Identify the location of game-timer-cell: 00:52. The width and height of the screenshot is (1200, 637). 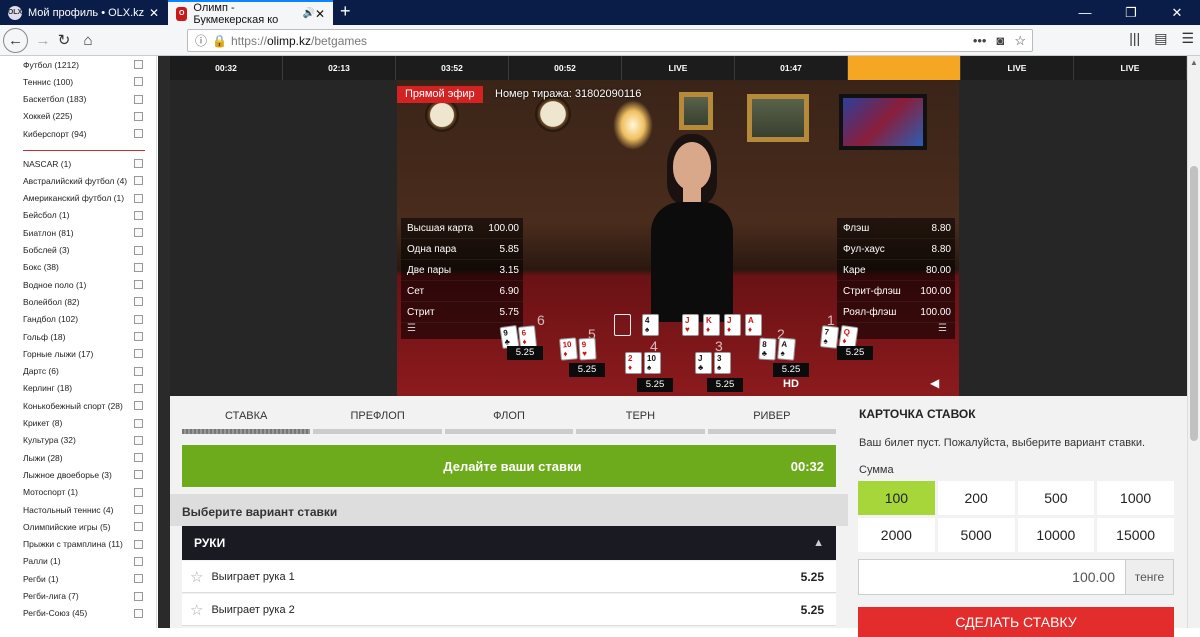
(565, 68).